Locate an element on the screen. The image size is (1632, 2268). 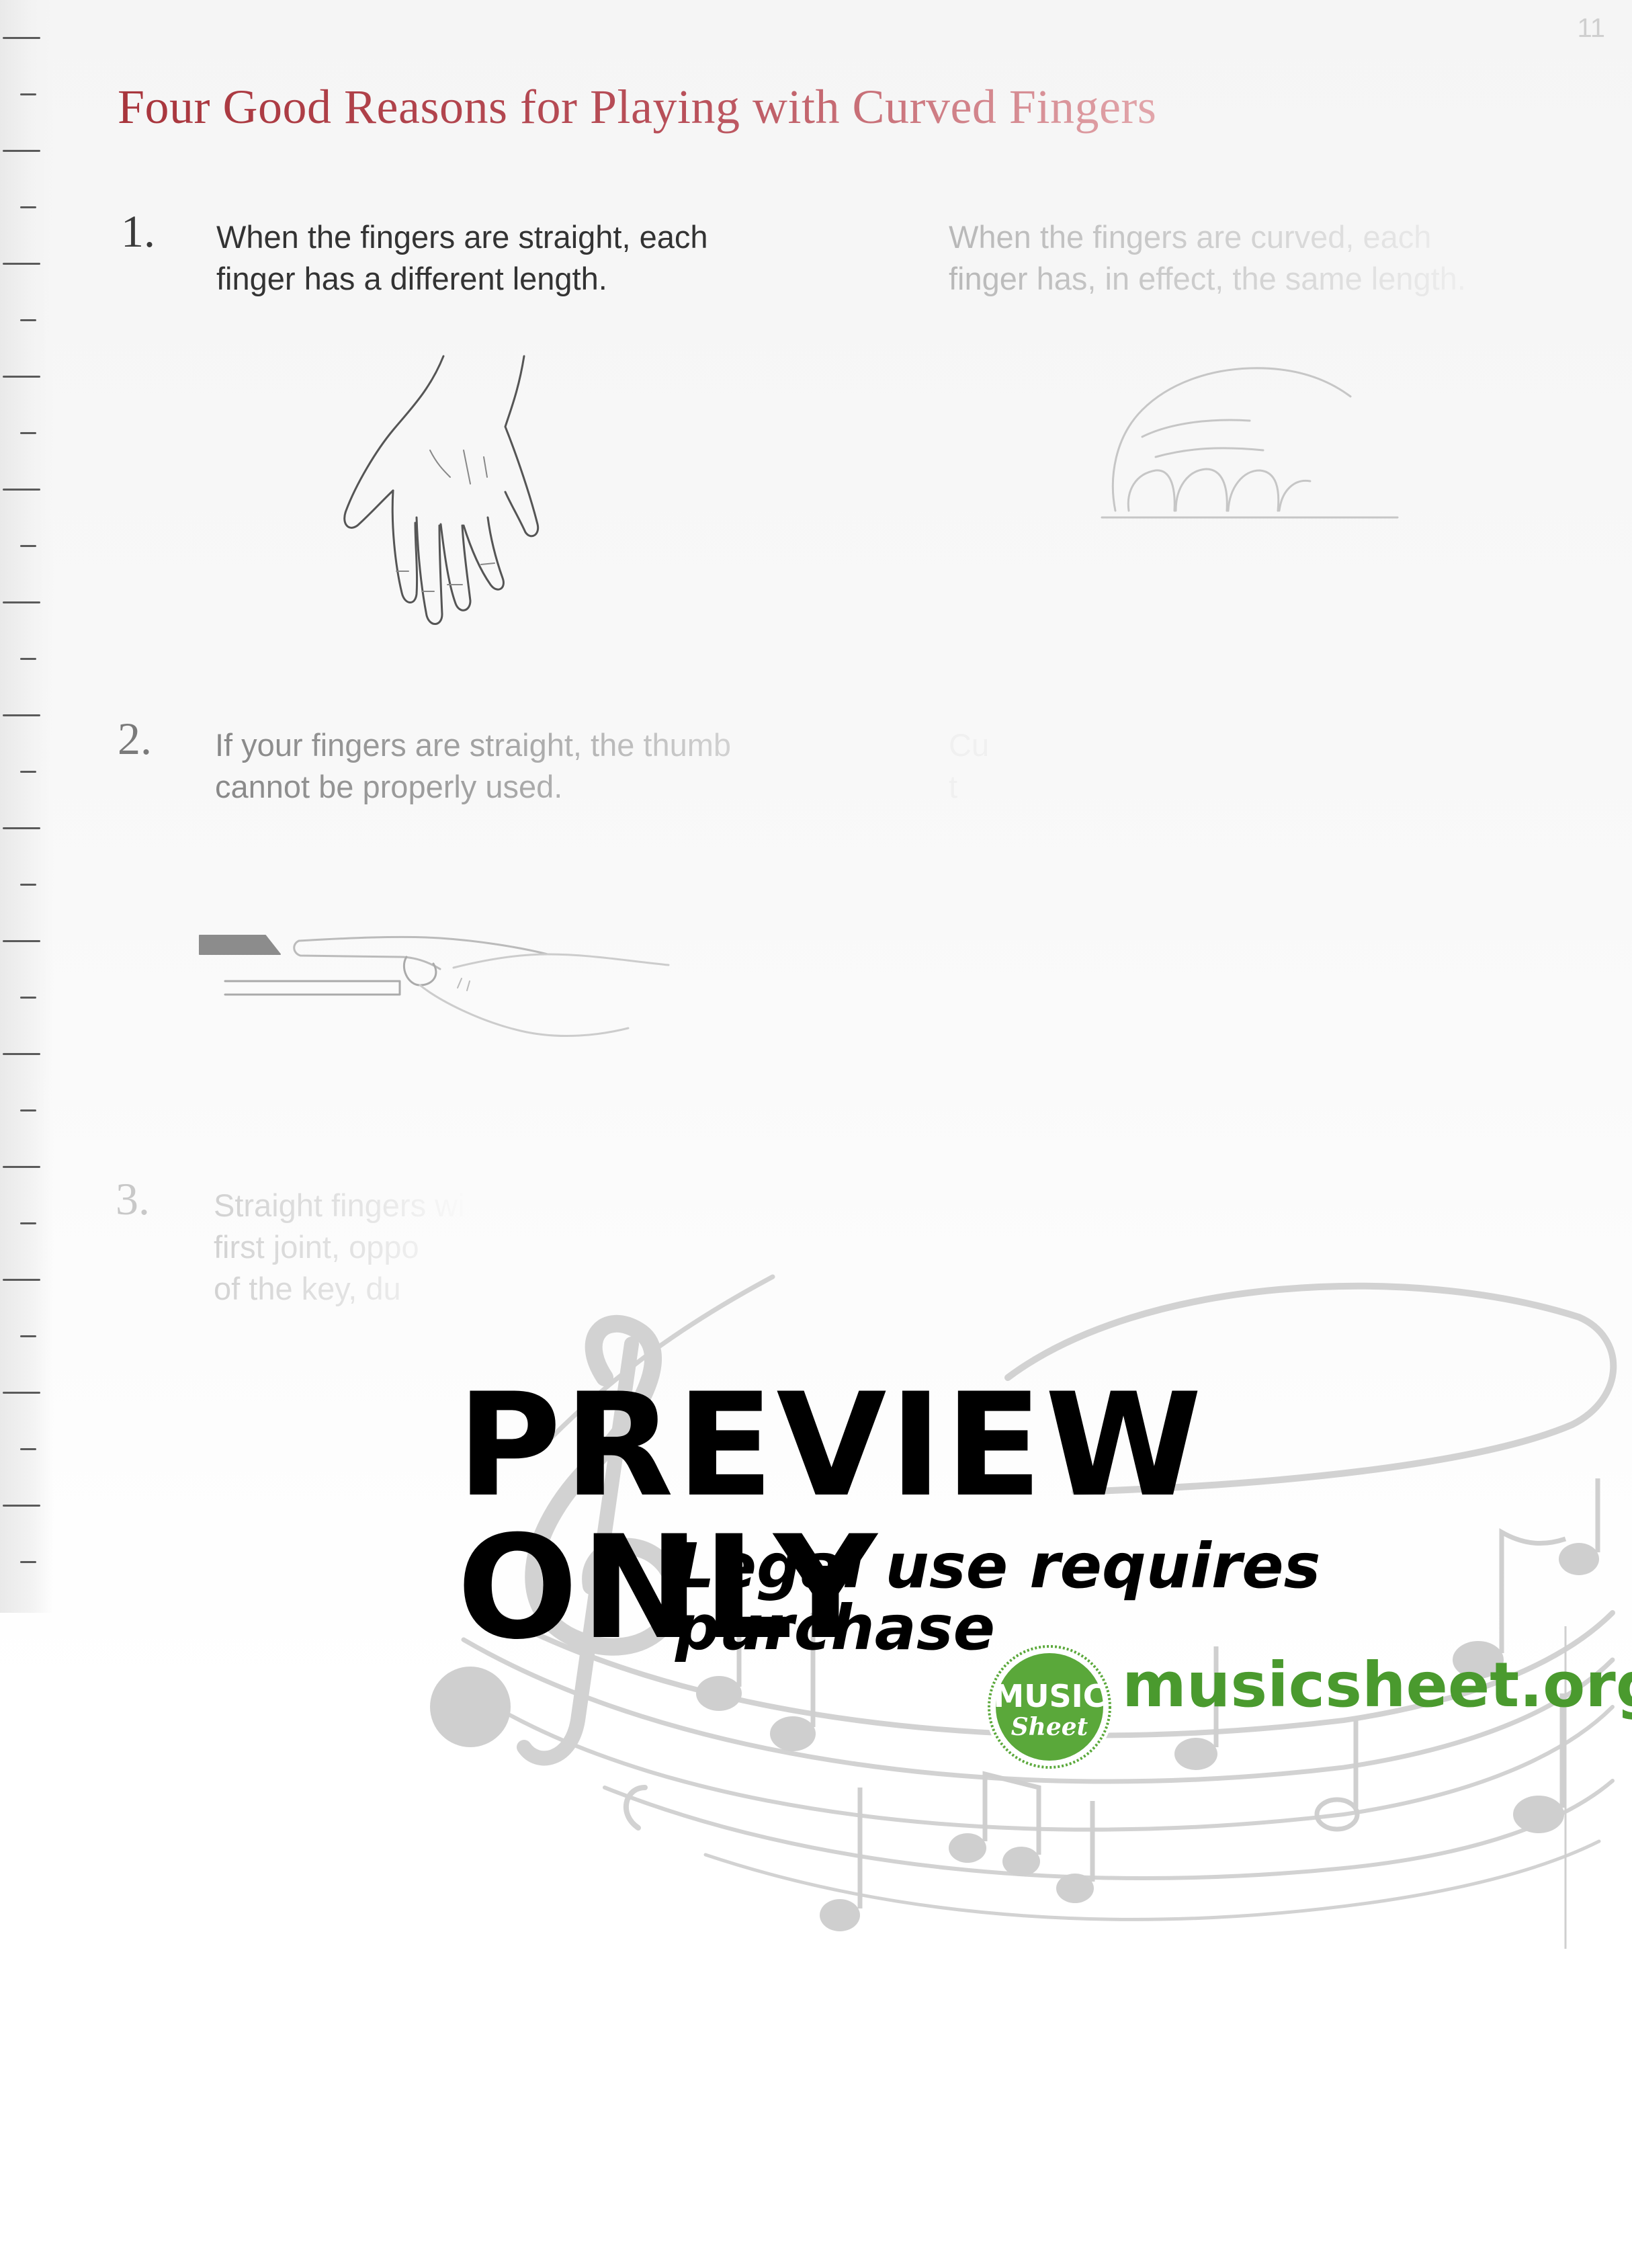
legal-use-notice: Legal use requires purchase is located at coordinates (998, 1597).